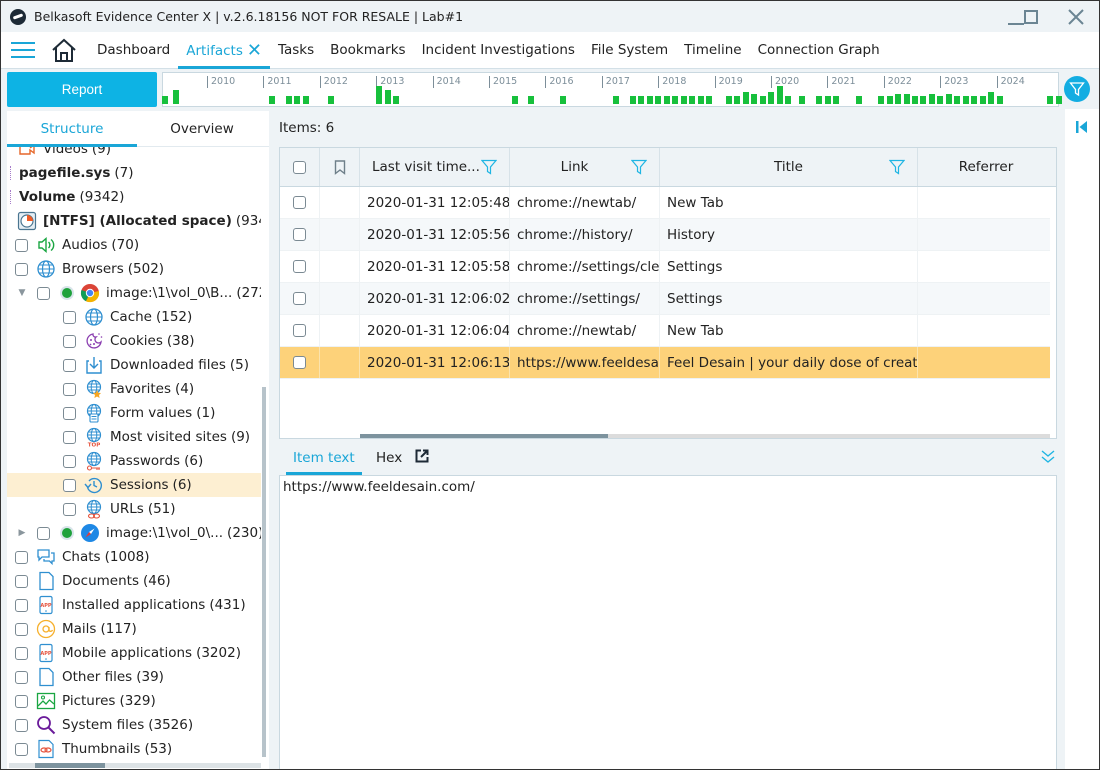 The width and height of the screenshot is (1100, 770). I want to click on collapse-panel-icon, so click(1082, 127).